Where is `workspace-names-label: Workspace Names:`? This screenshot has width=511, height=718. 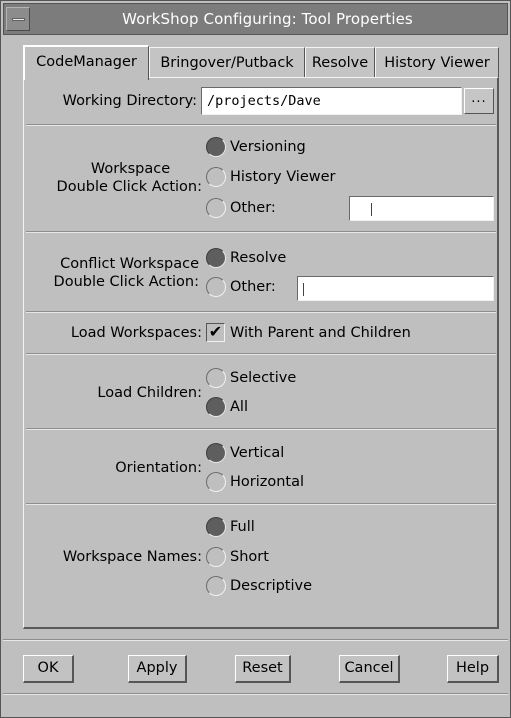 workspace-names-label: Workspace Names: is located at coordinates (132, 557).